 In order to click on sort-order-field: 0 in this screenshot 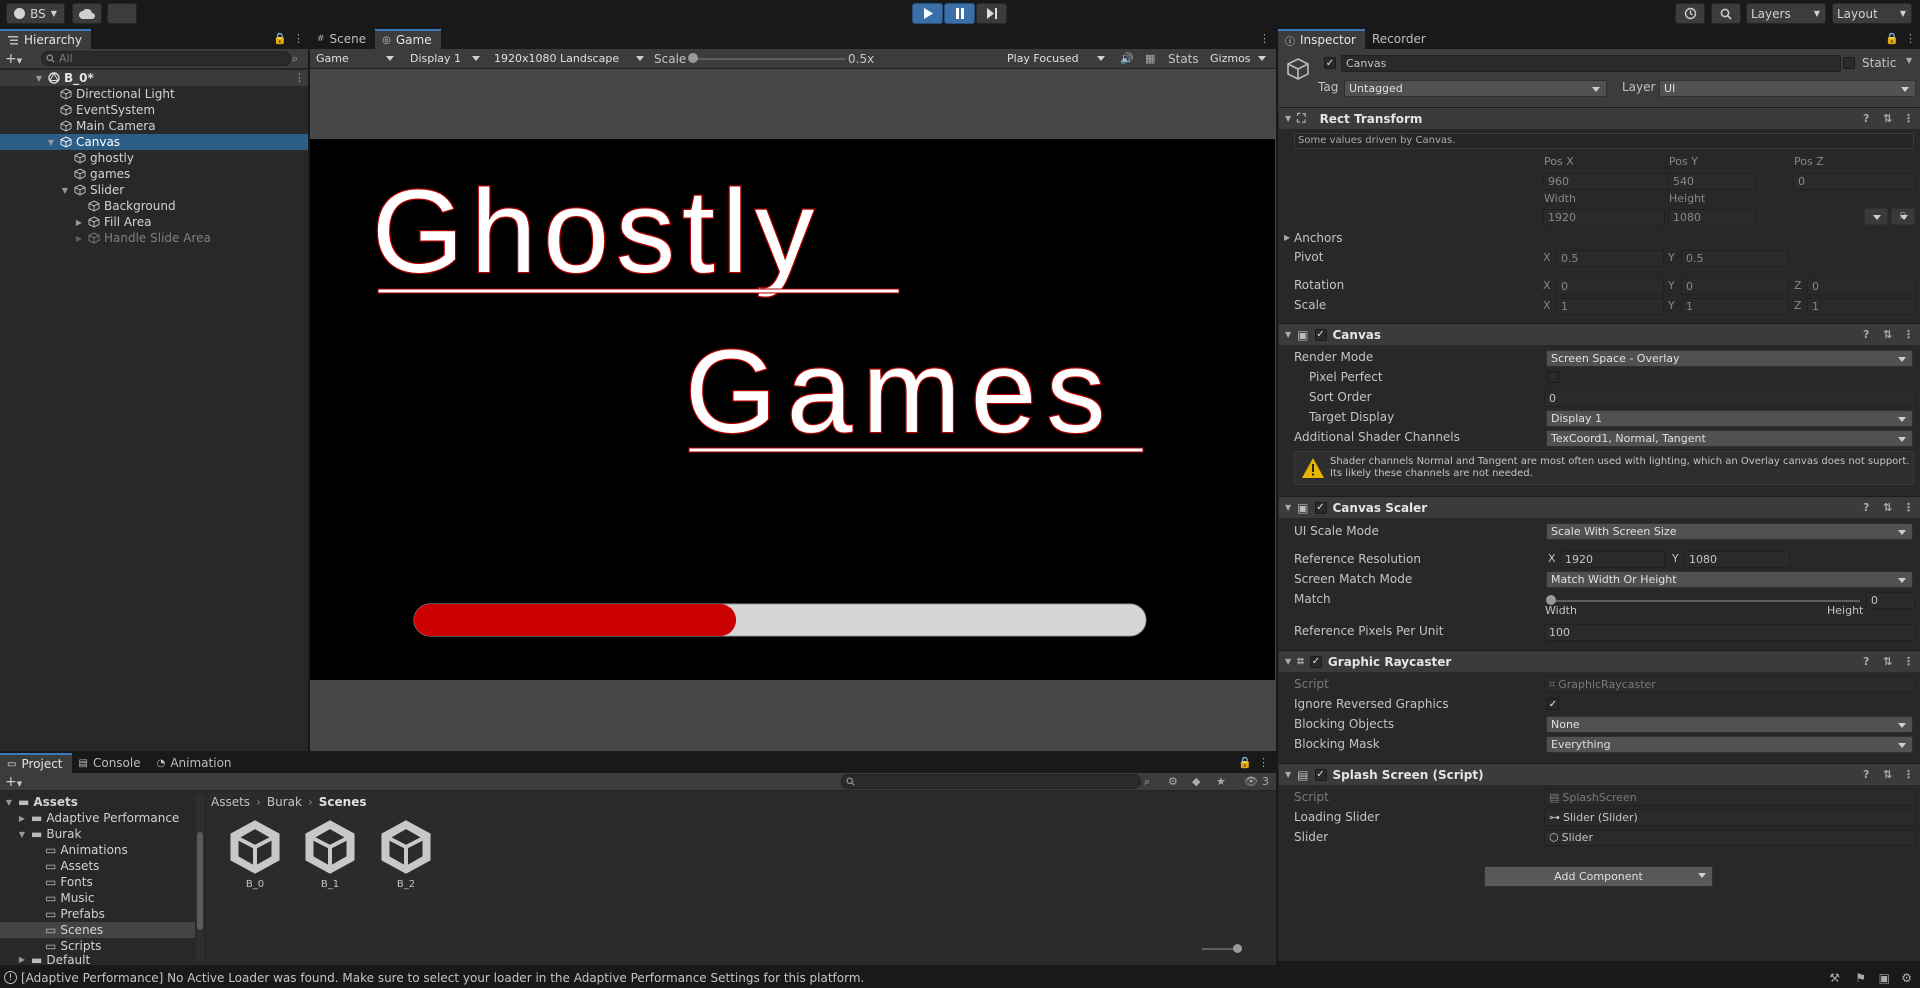, I will do `click(1730, 398)`.